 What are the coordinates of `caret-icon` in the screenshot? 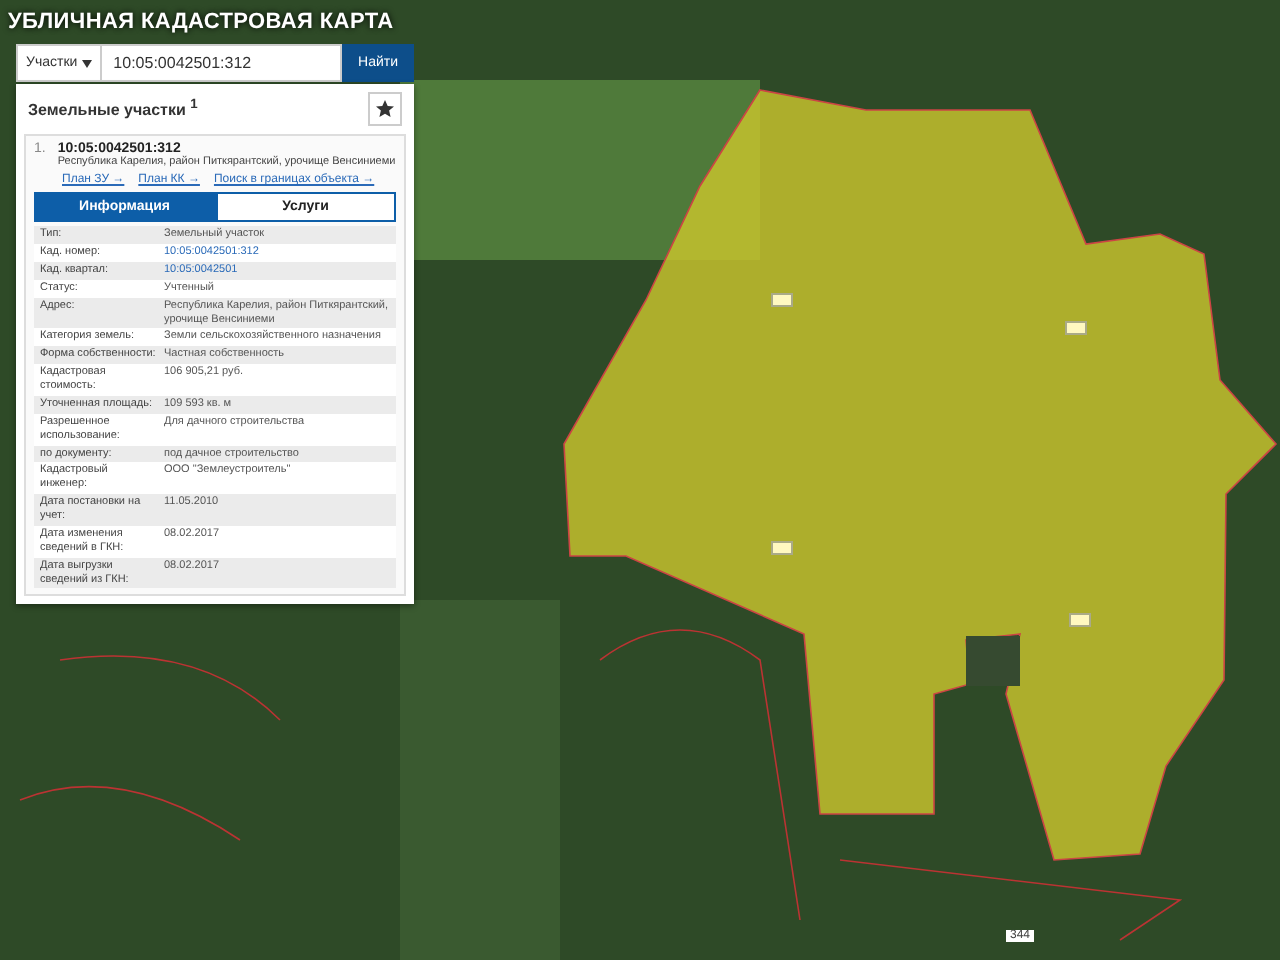 It's located at (86, 63).